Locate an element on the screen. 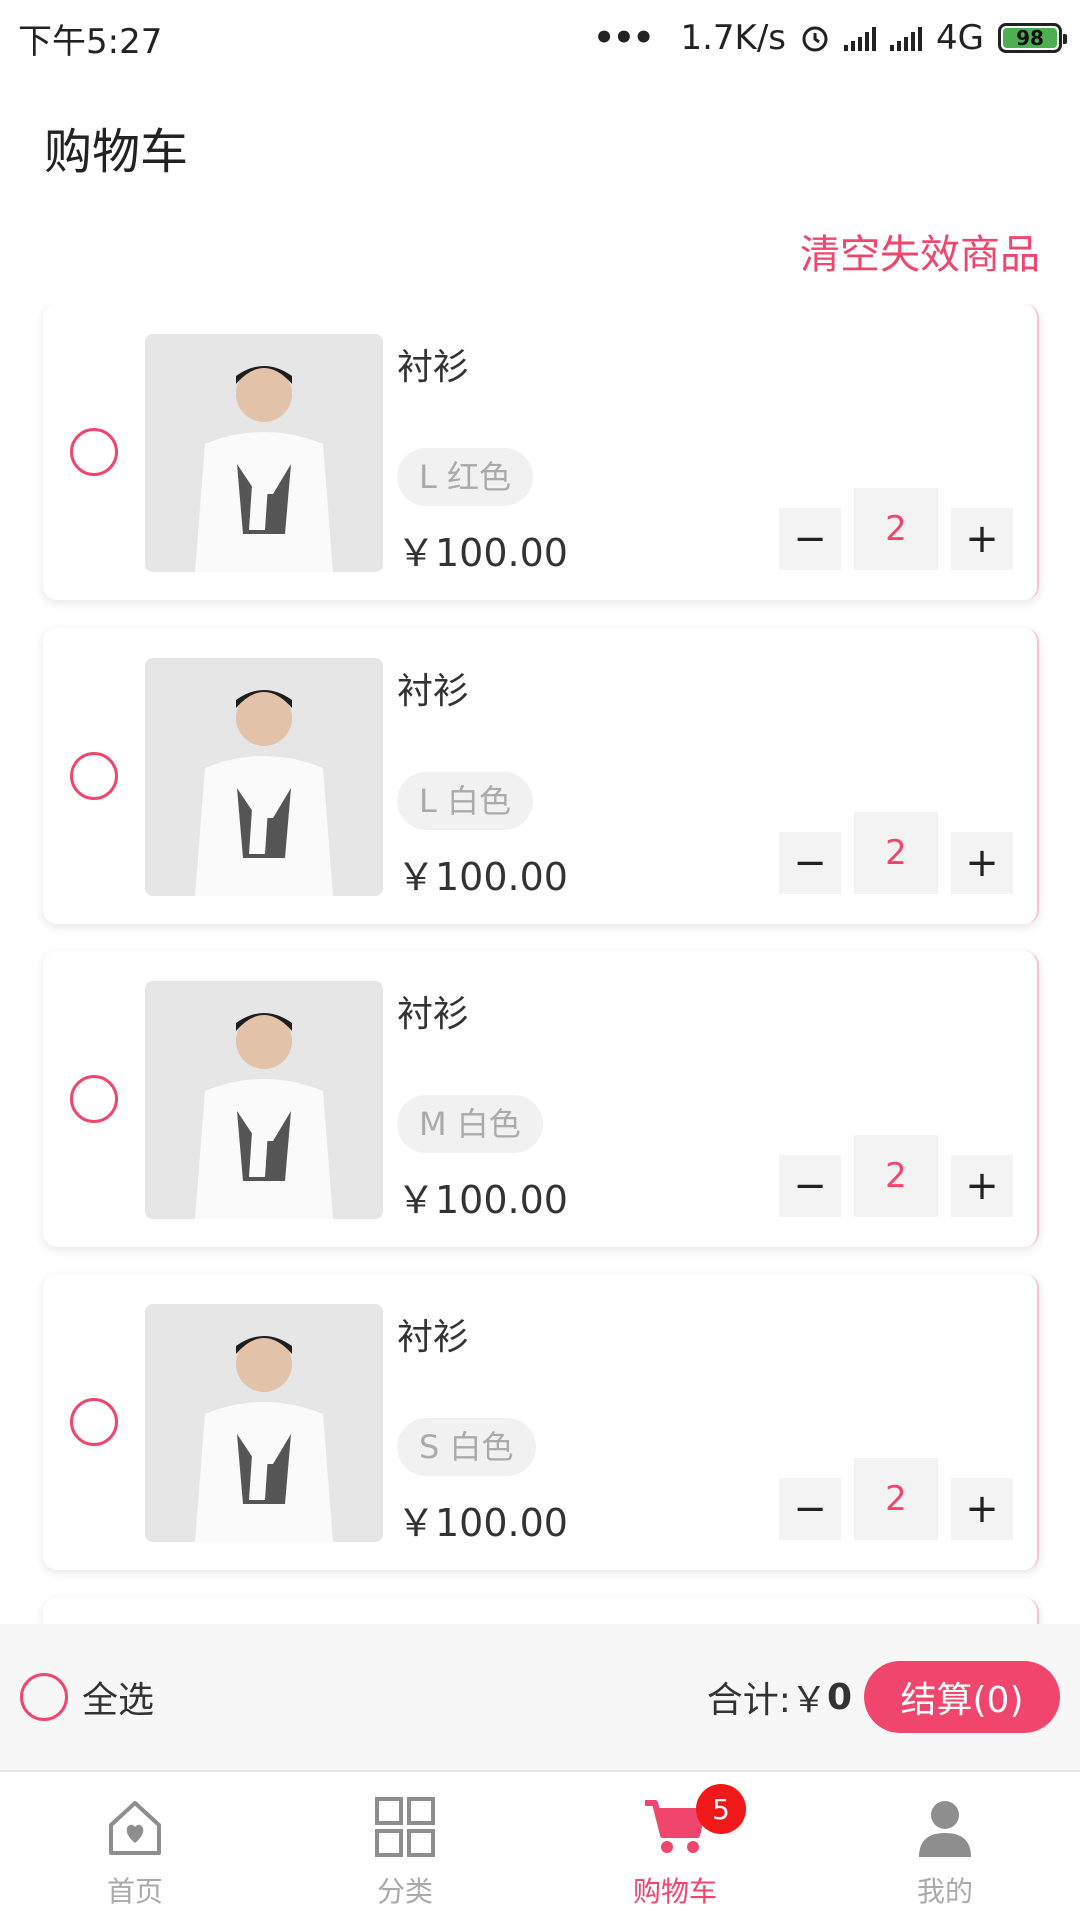  total-value: 0 is located at coordinates (839, 1697).